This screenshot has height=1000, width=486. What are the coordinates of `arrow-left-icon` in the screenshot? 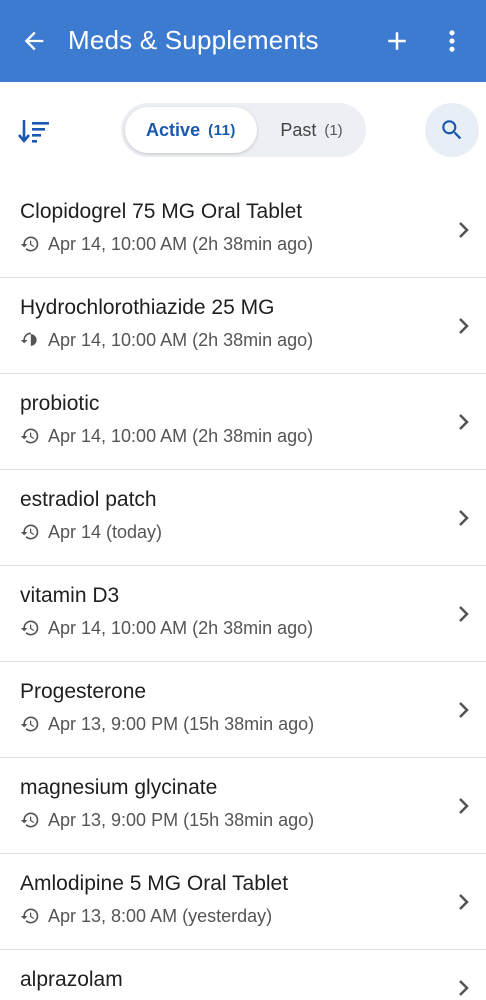 It's located at (34, 41).